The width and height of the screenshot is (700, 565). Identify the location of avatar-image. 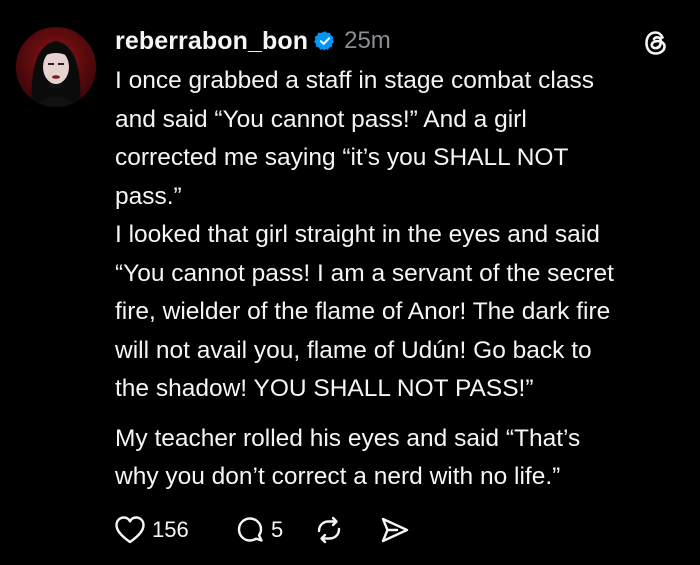
(56, 67).